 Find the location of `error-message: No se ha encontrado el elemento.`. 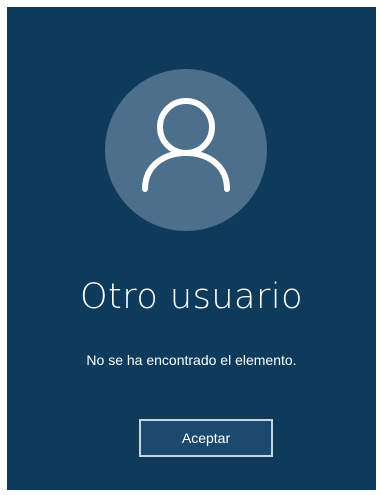

error-message: No se ha encontrado el elemento. is located at coordinates (191, 360).